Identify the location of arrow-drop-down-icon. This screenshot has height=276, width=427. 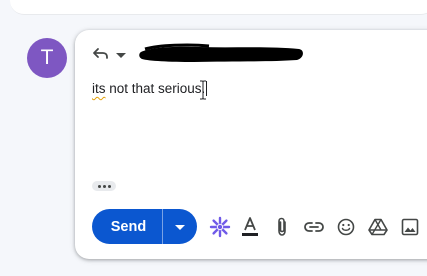
(180, 227).